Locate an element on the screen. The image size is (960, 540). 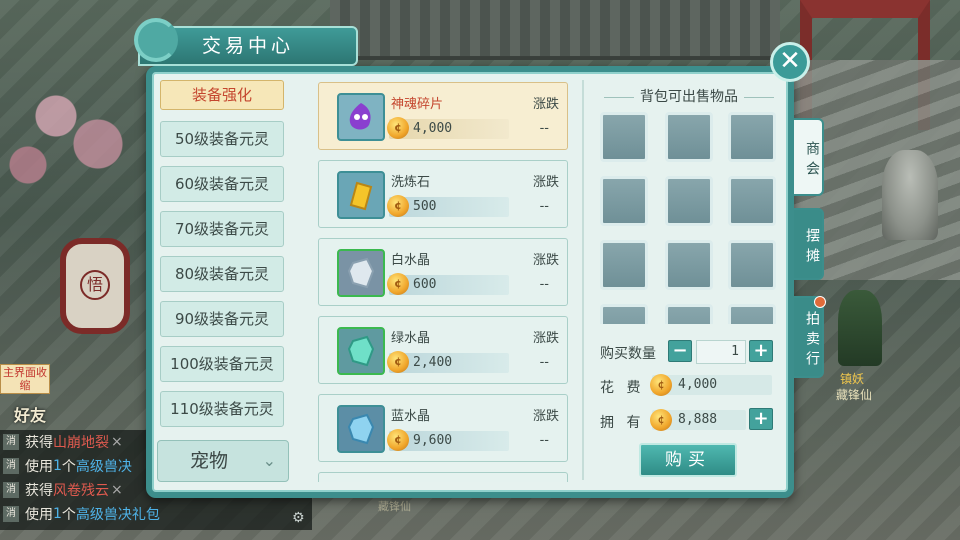
chat-item-link: 风卷残云 is located at coordinates (81, 490).